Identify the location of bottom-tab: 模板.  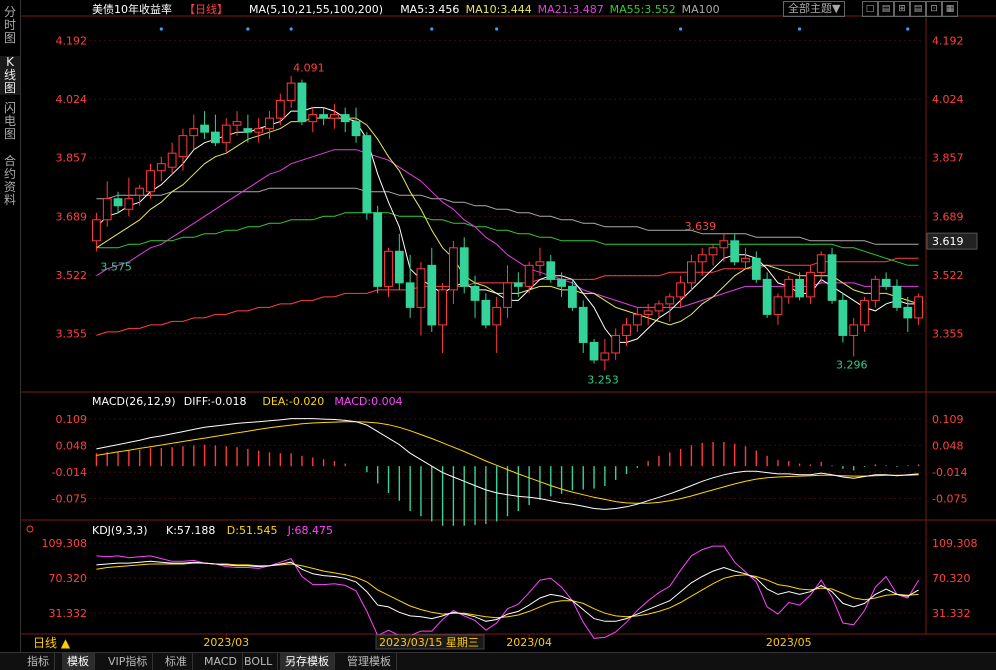
(78, 661).